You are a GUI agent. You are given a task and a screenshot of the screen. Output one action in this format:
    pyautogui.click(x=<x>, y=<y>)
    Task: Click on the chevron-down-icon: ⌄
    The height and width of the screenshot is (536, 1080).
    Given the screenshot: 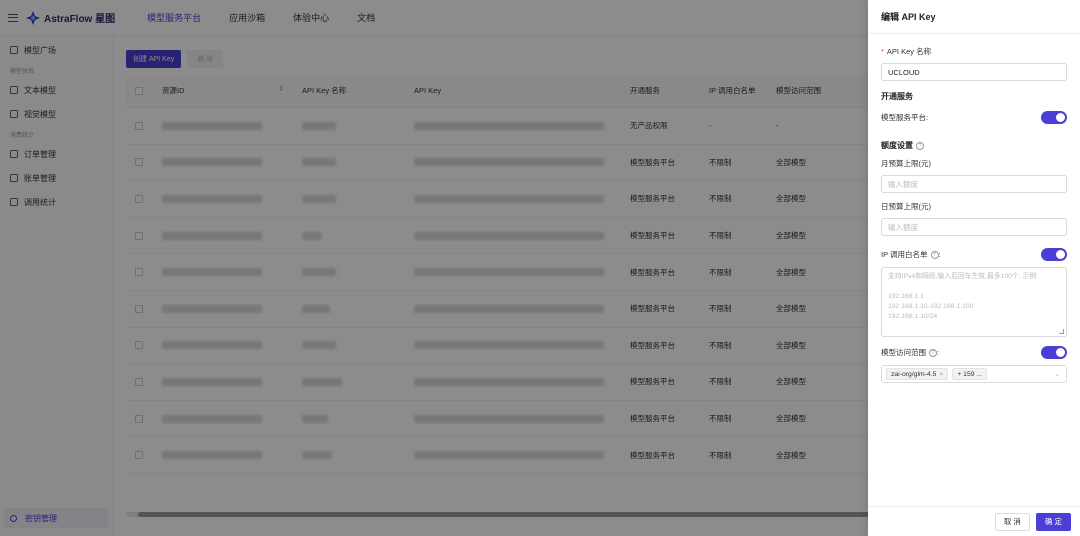 What is the action you would take?
    pyautogui.click(x=1057, y=374)
    